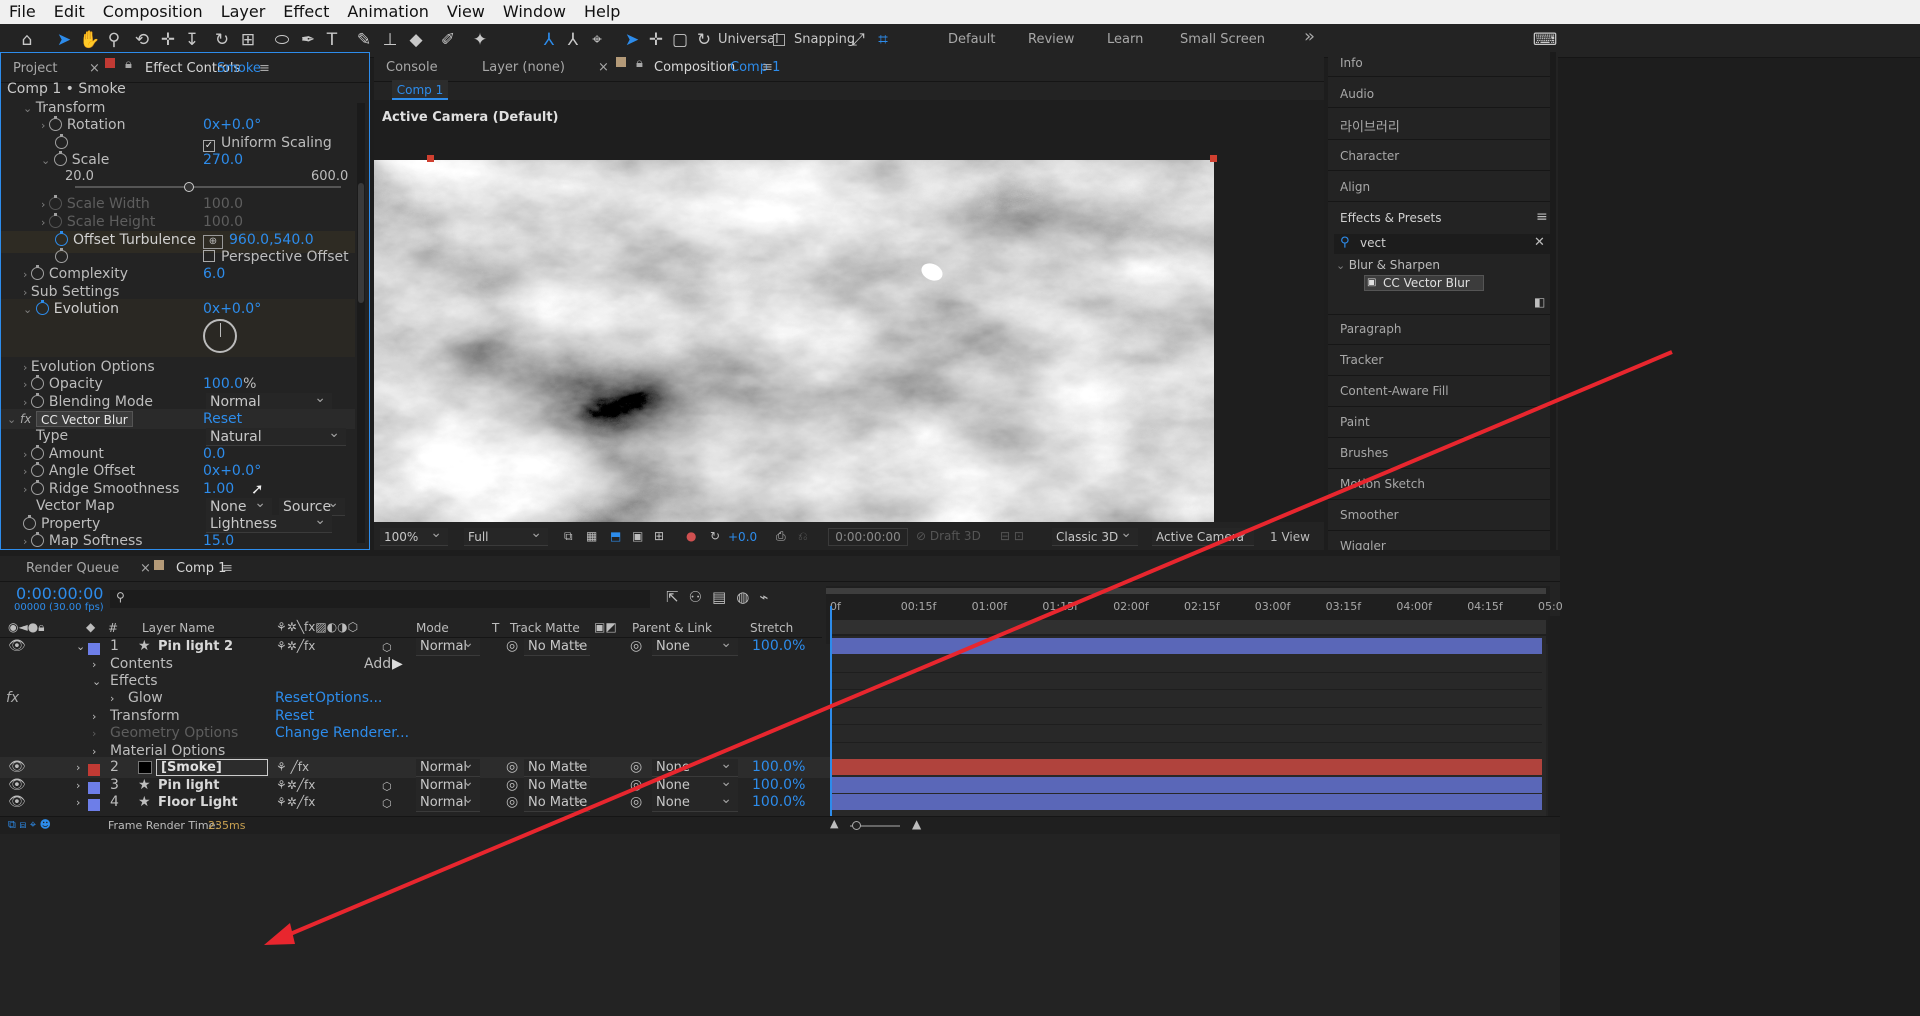  What do you see at coordinates (142, 40) in the screenshot?
I see `orbit-tool-icon: ⟲` at bounding box center [142, 40].